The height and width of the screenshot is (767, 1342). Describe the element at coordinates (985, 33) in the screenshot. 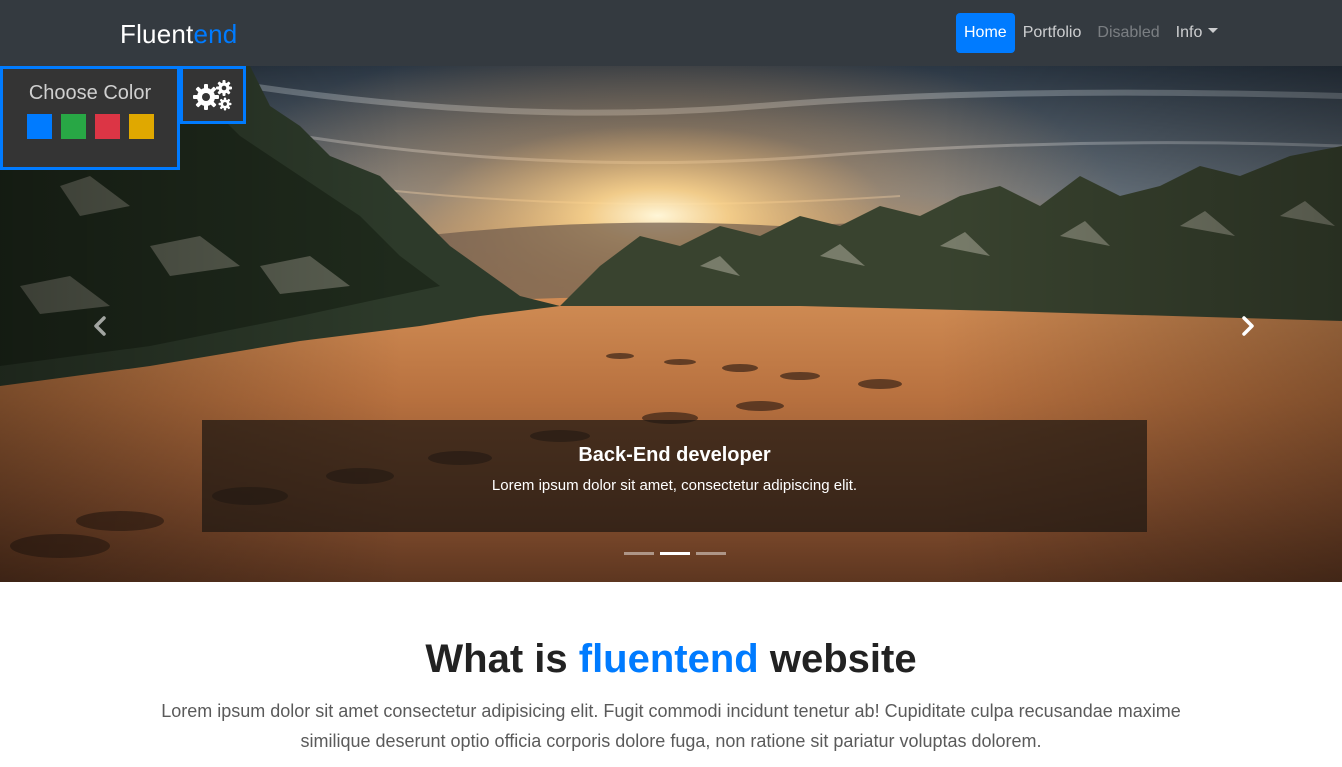

I see `nav-item-home: Home` at that location.